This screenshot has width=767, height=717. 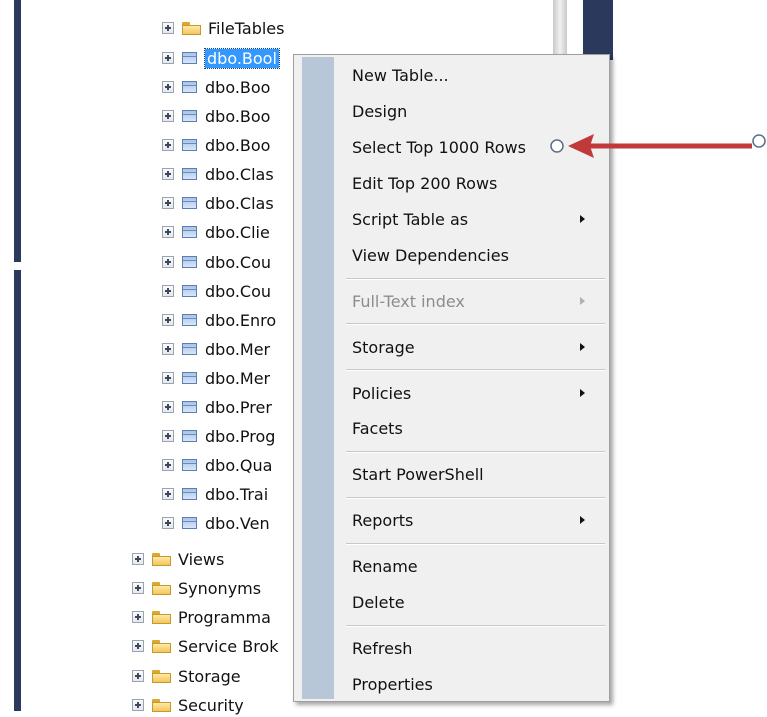 I want to click on tree-node-label: Service Brok, so click(x=228, y=646).